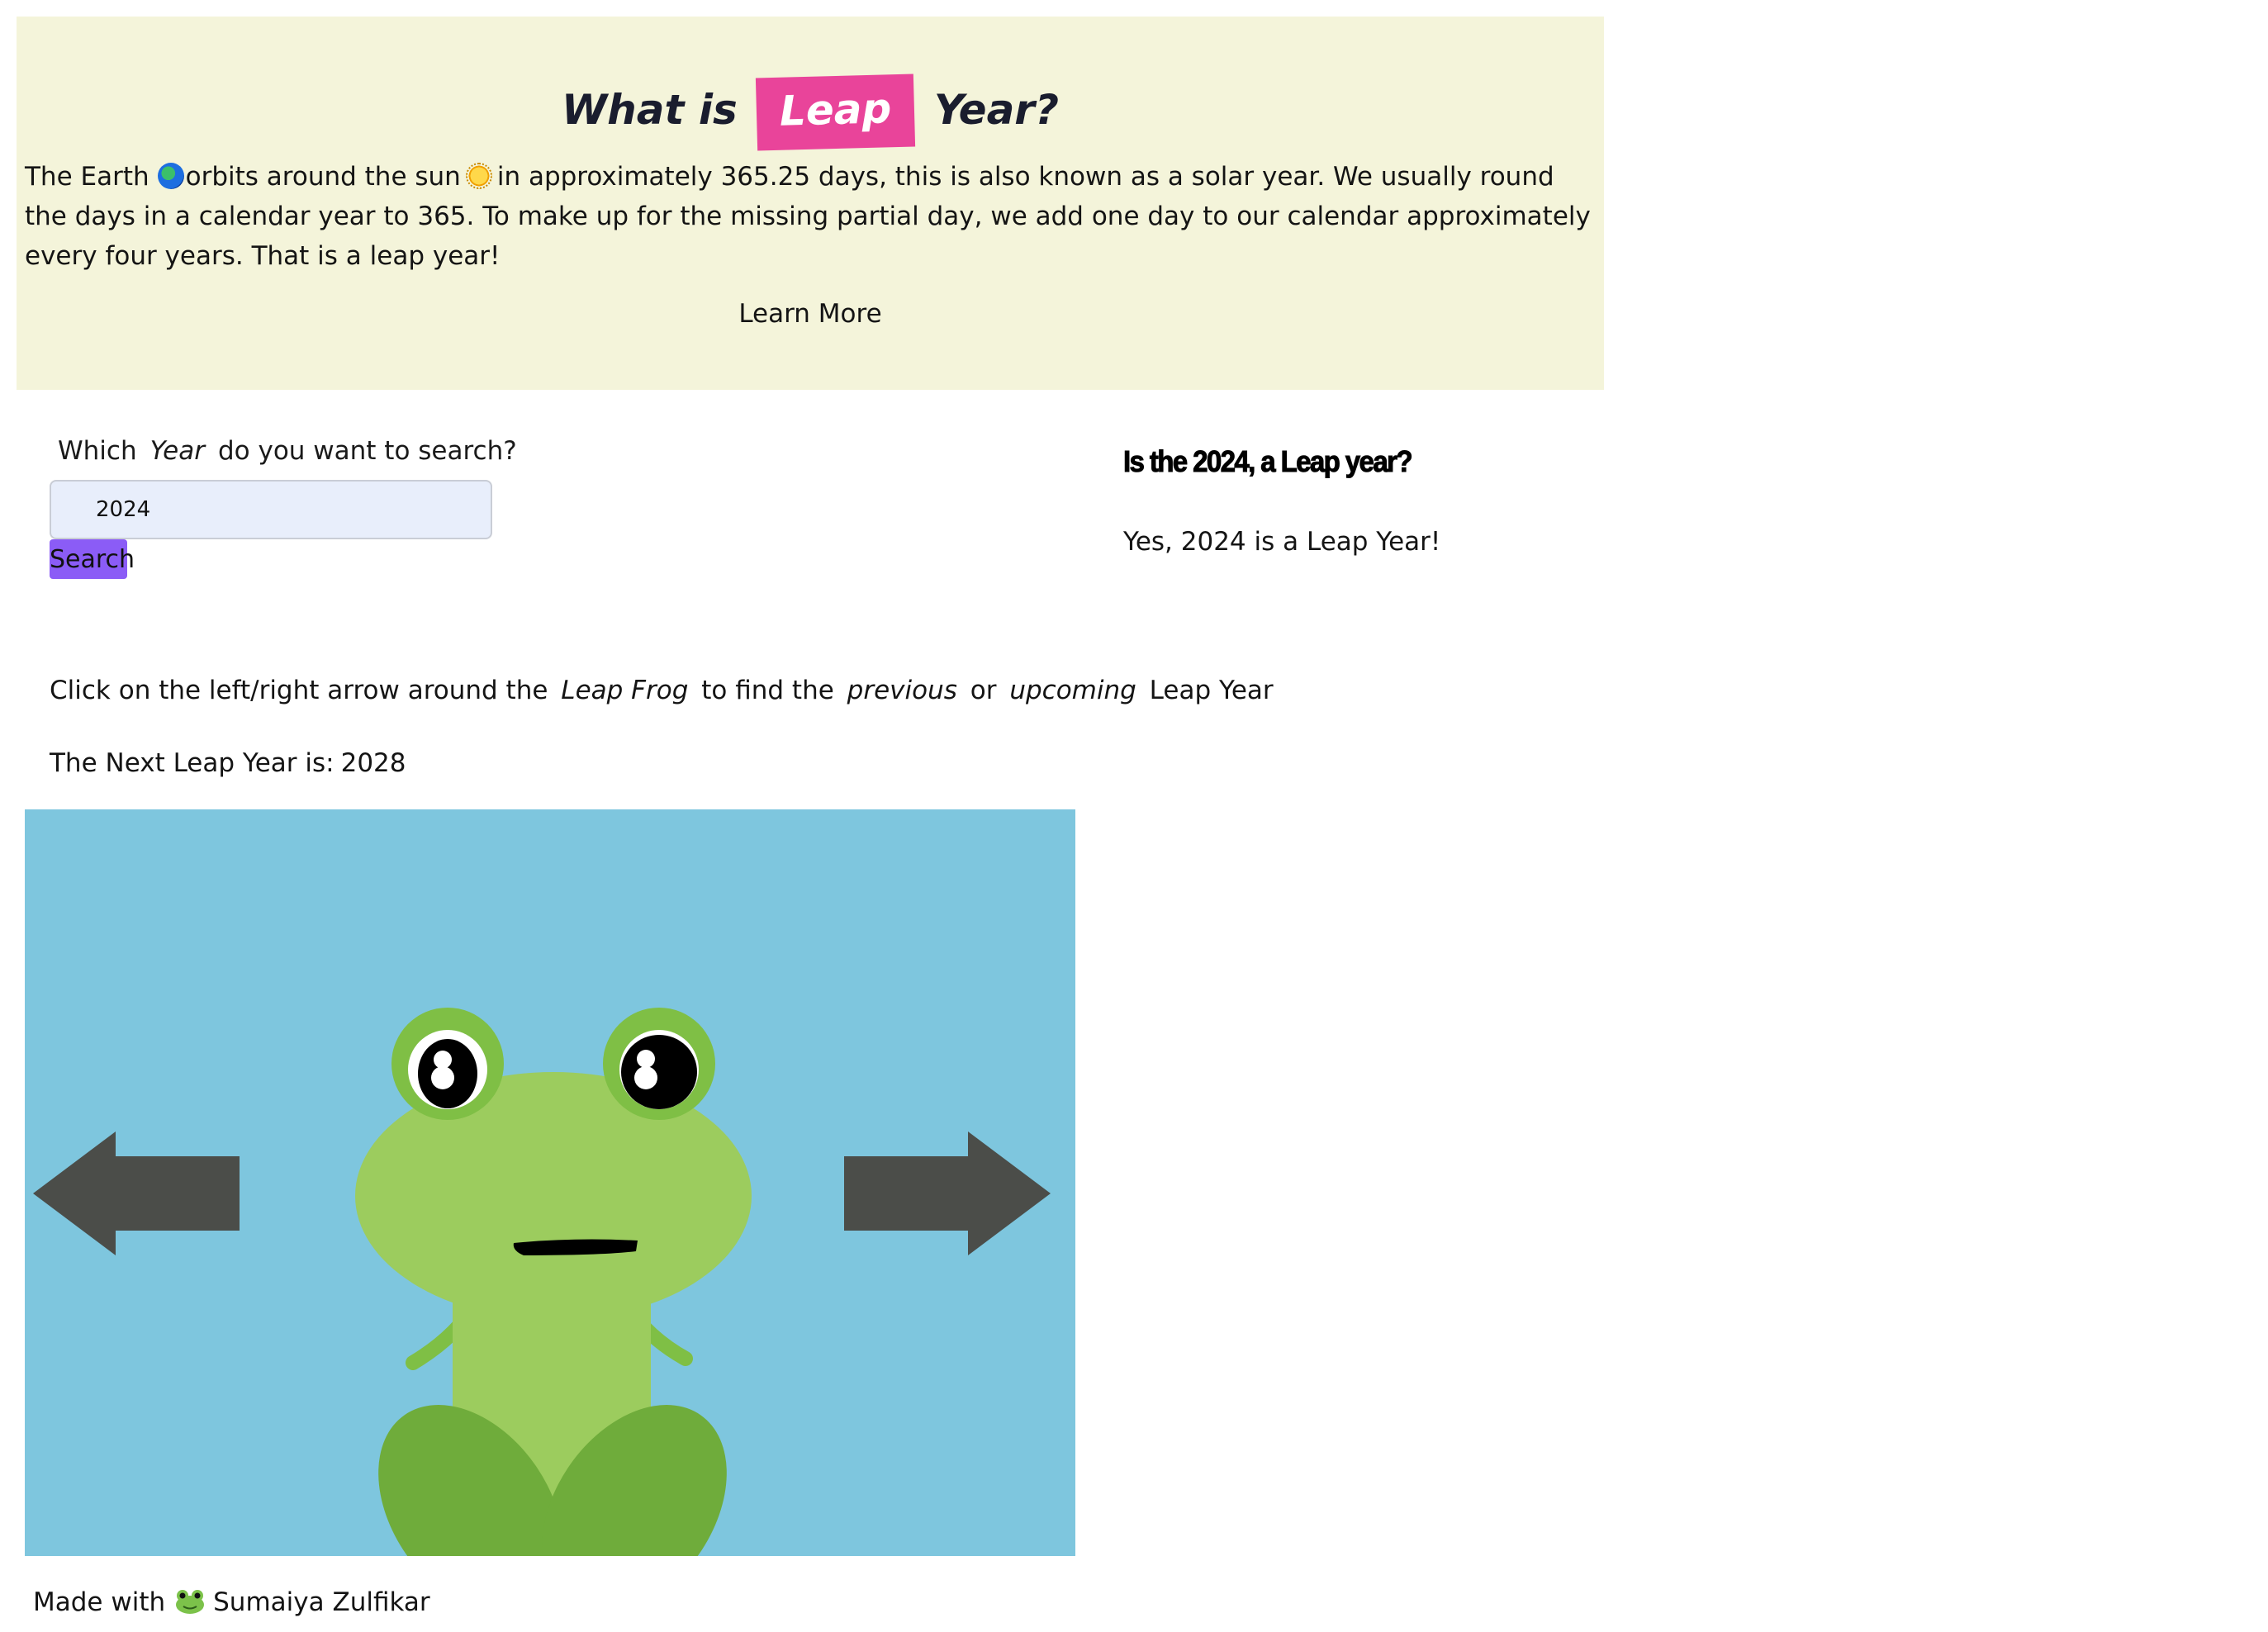 The height and width of the screenshot is (1632, 2268). I want to click on year-search-input, so click(271, 509).